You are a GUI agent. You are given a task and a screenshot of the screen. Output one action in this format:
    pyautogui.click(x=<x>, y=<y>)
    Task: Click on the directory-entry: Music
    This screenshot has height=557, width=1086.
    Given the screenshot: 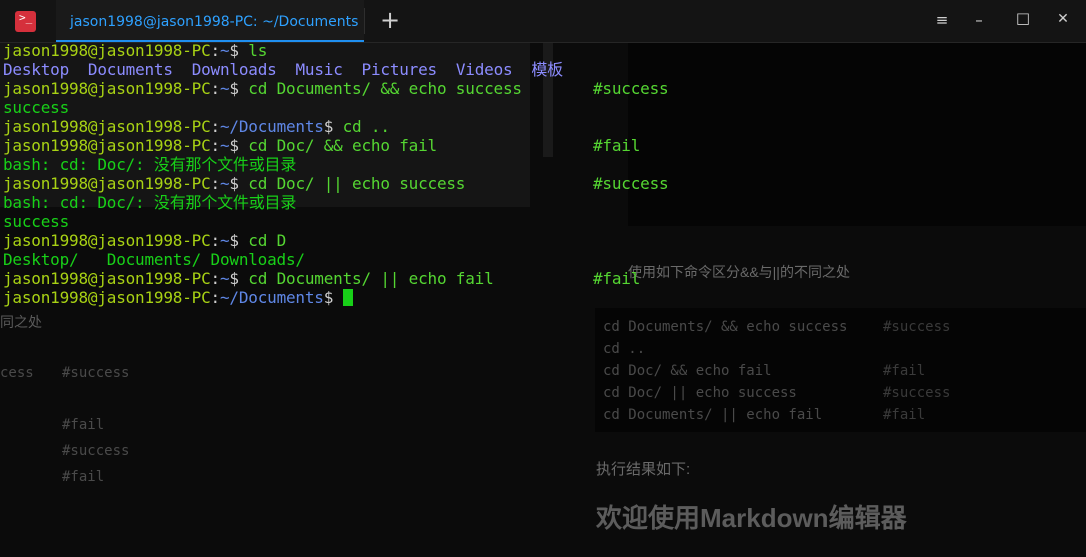 What is the action you would take?
    pyautogui.click(x=319, y=69)
    